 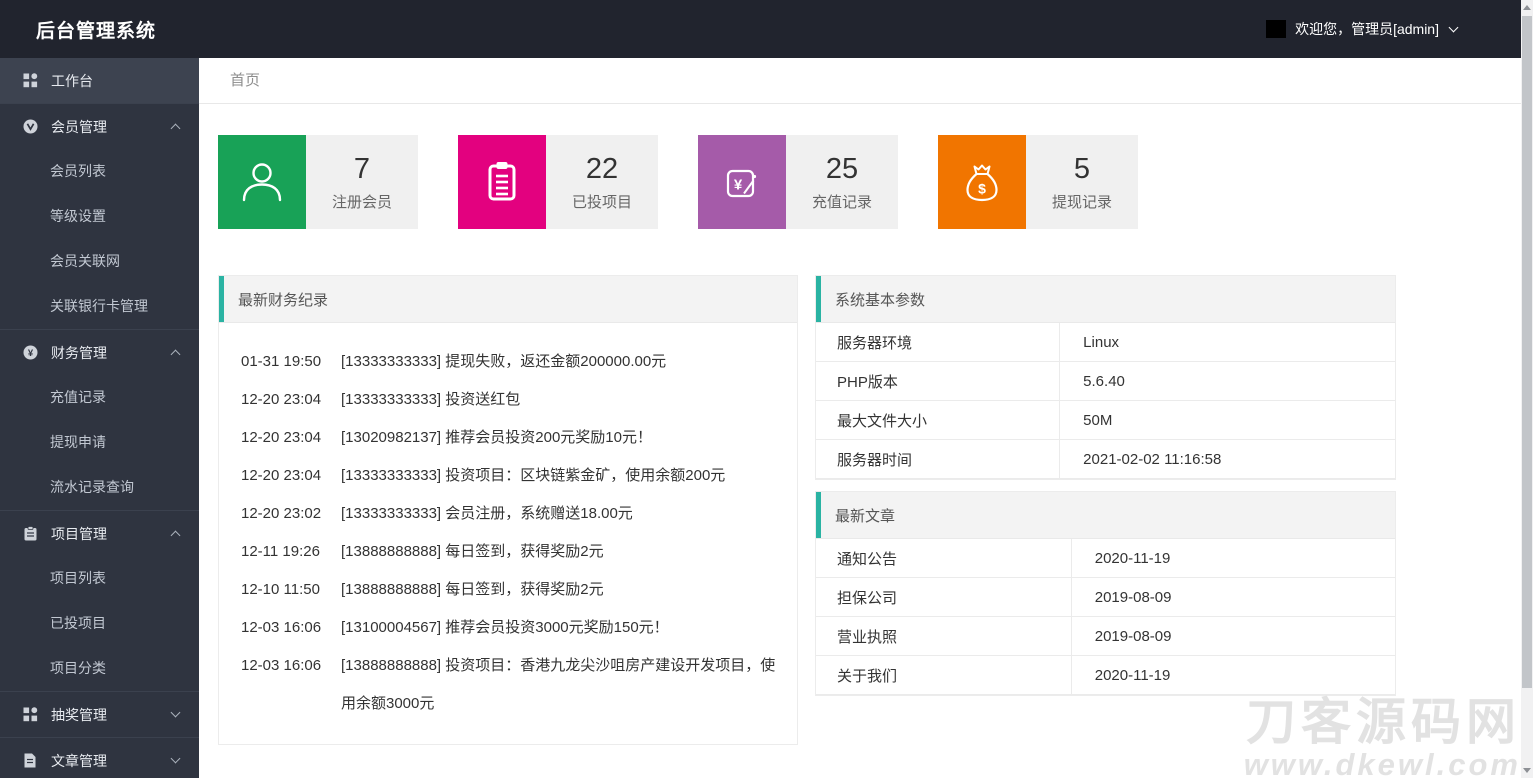 I want to click on stat-card-registered-members: 7 注册会员, so click(x=318, y=182).